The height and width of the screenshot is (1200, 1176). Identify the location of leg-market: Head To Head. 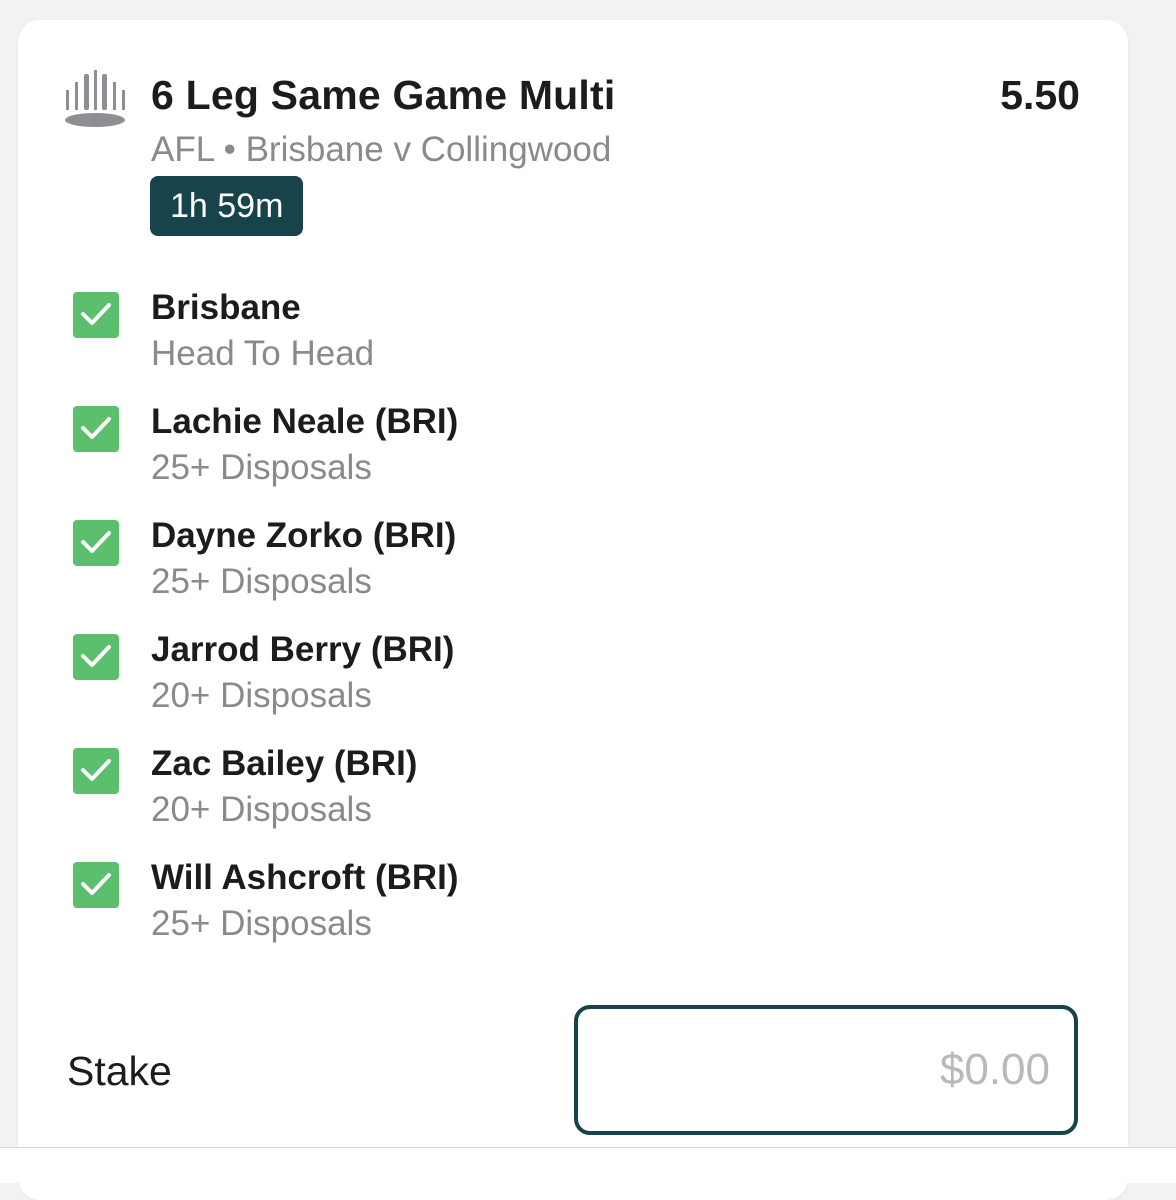
(263, 353).